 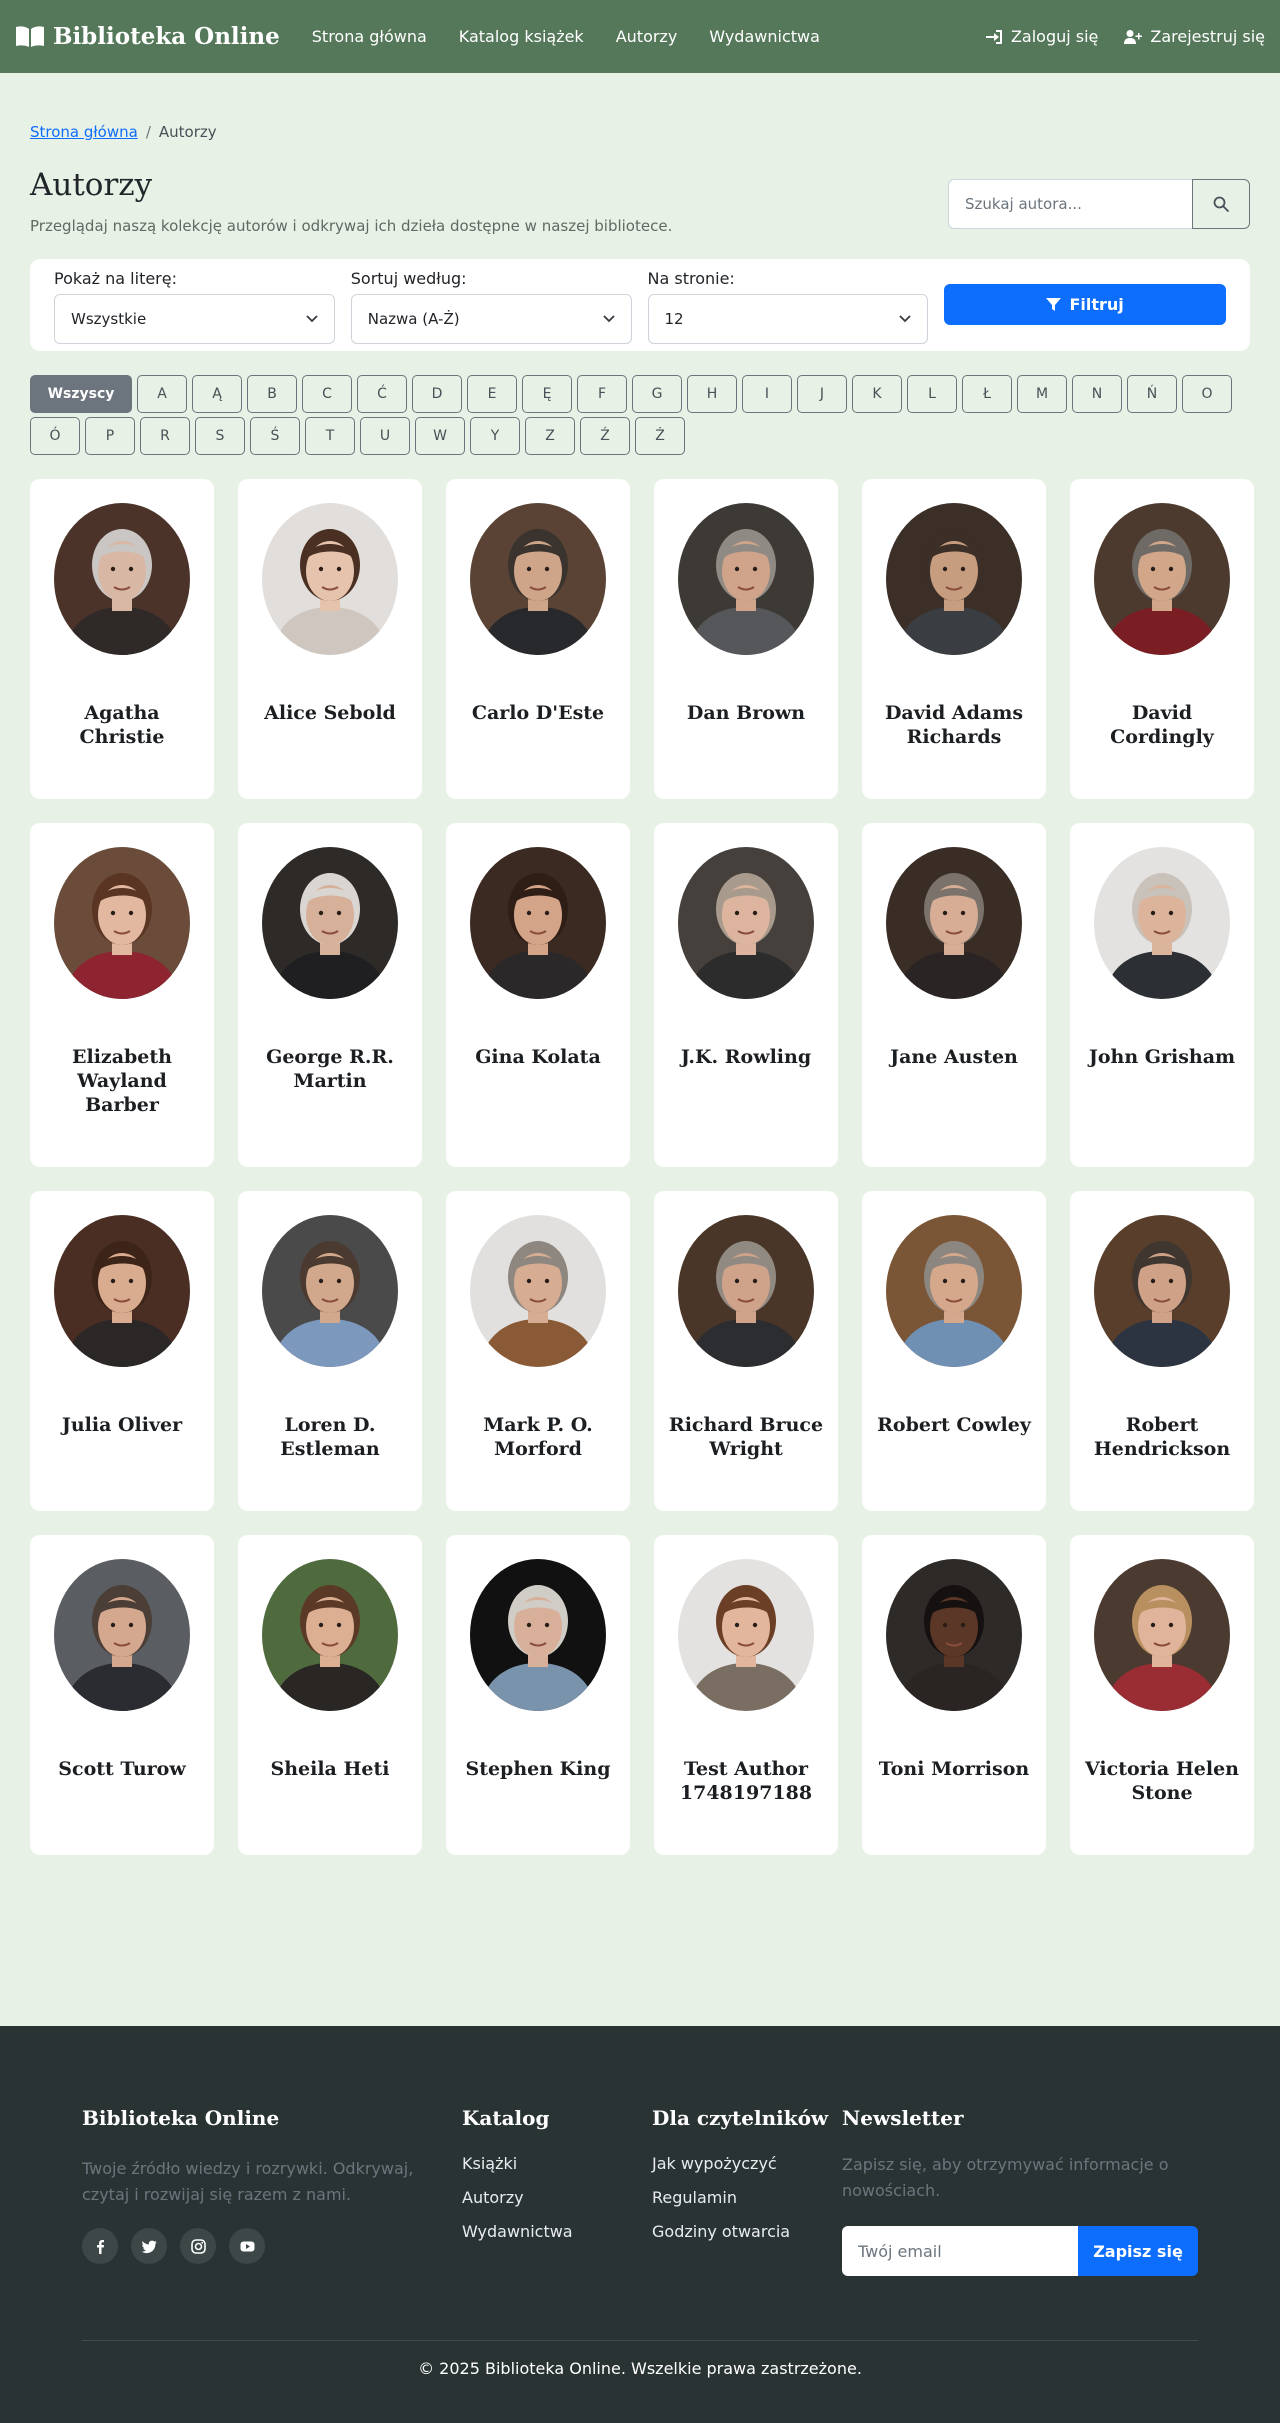 I want to click on author-card: Test Author 1748197188, so click(x=746, y=1695).